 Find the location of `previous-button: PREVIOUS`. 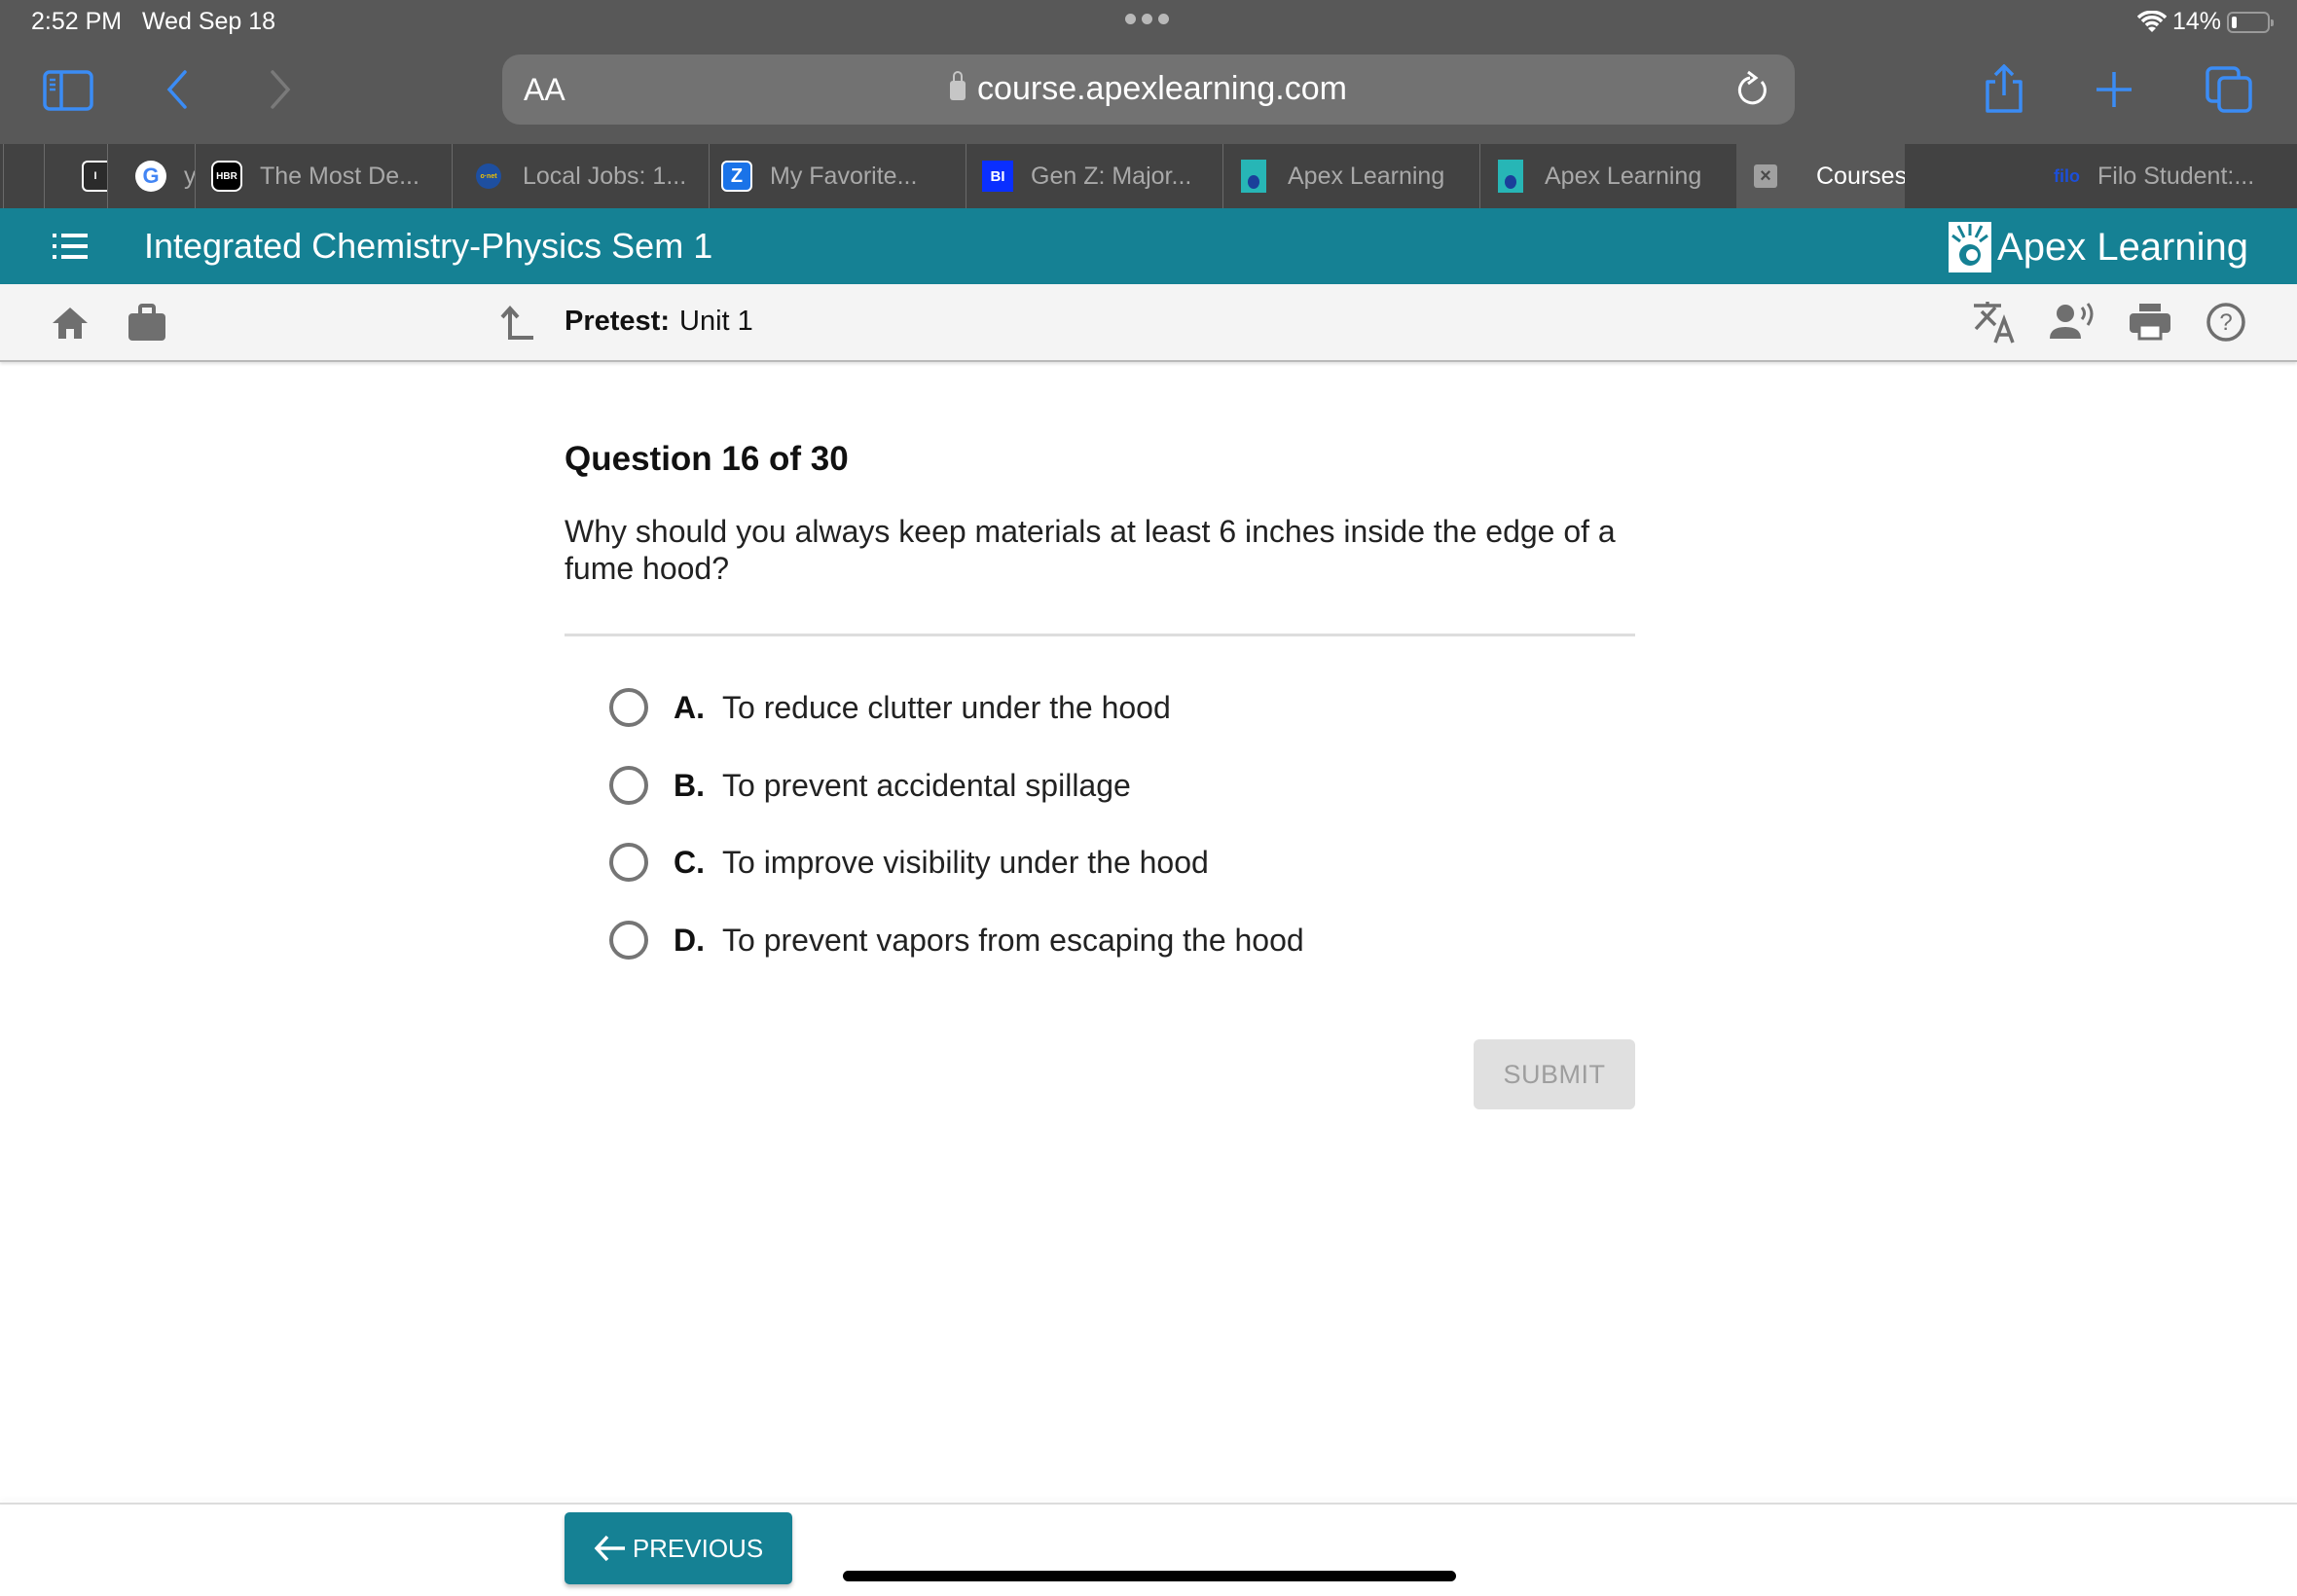

previous-button: PREVIOUS is located at coordinates (678, 1548).